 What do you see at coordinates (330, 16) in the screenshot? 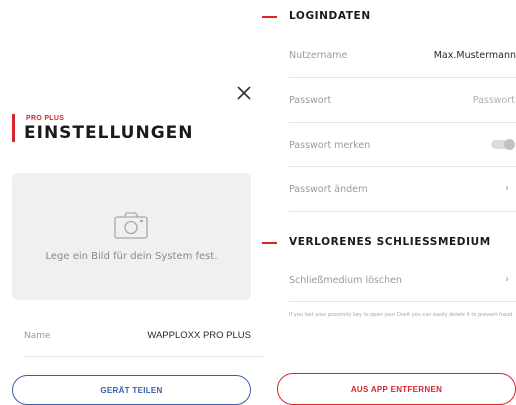
I see `section-title-login: LOGINDATEN` at bounding box center [330, 16].